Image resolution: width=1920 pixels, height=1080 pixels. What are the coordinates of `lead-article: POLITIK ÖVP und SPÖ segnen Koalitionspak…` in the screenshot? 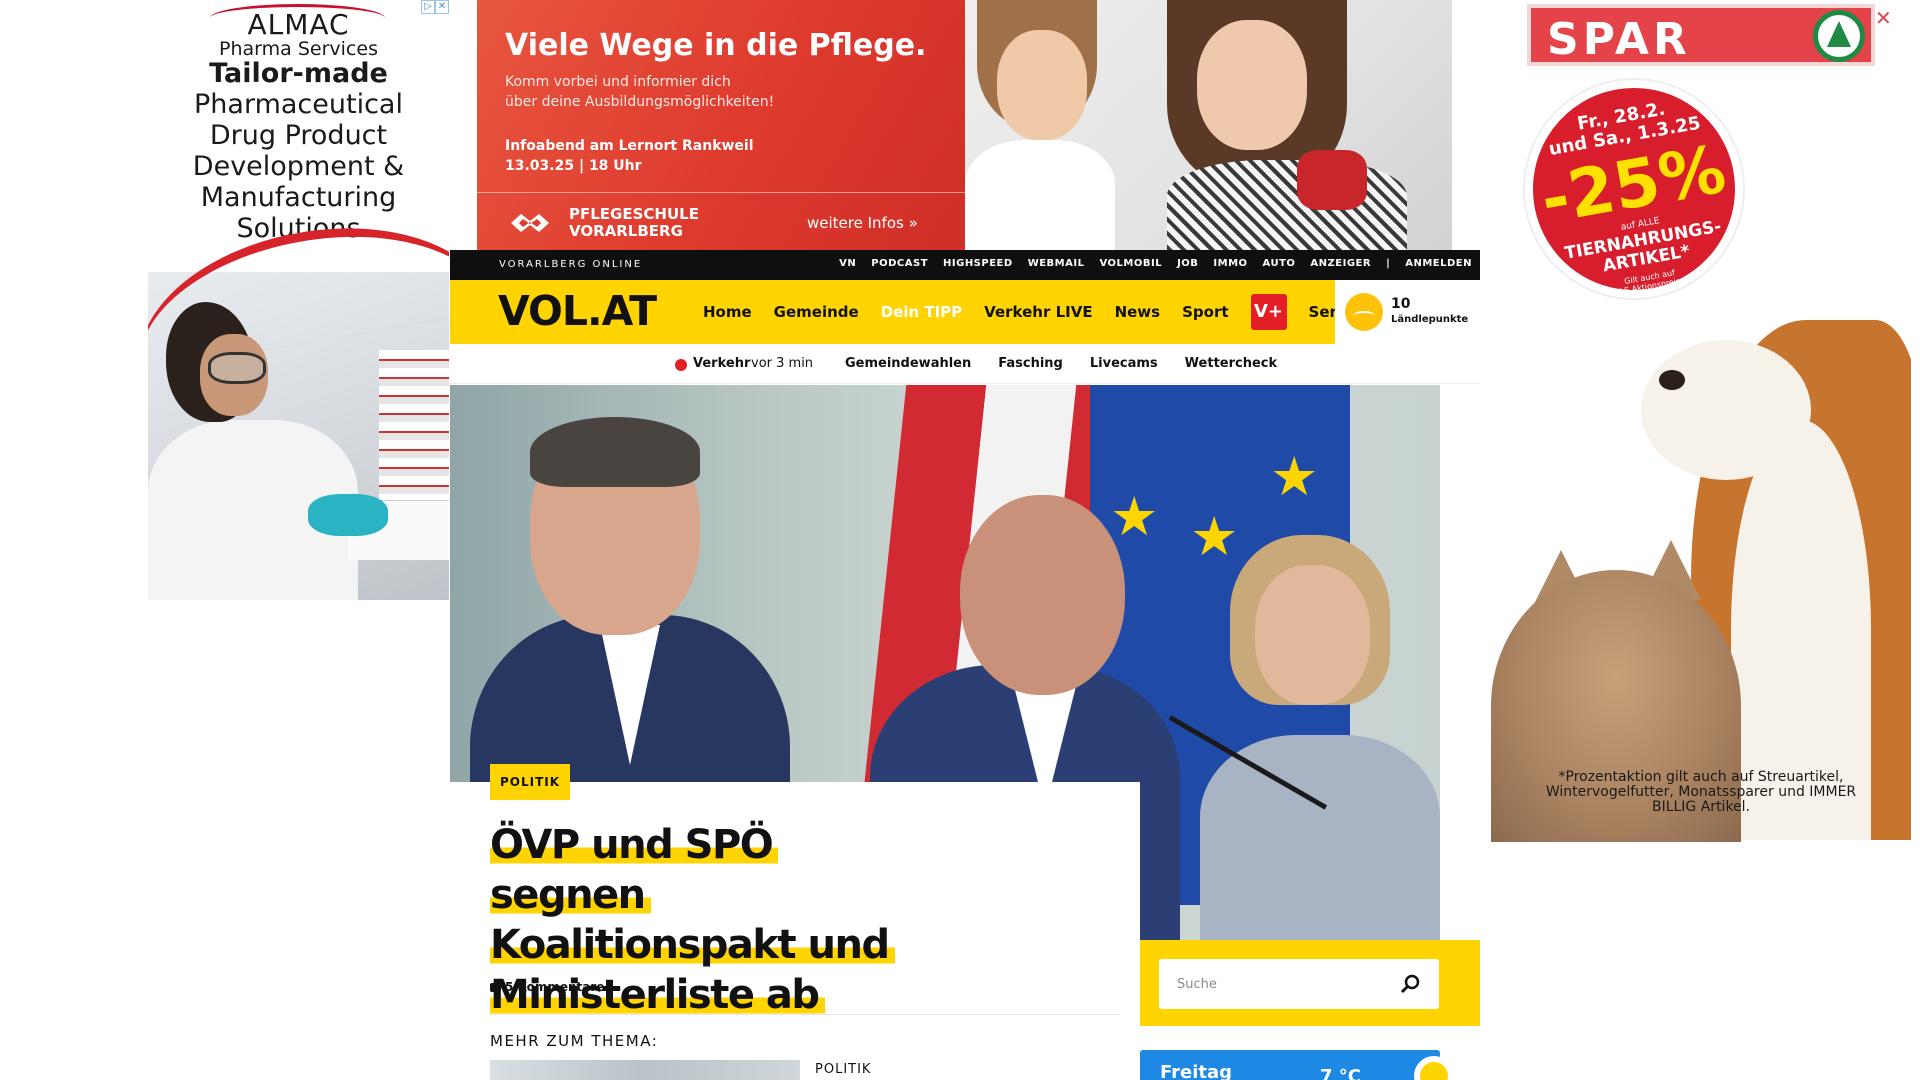 It's located at (795, 922).